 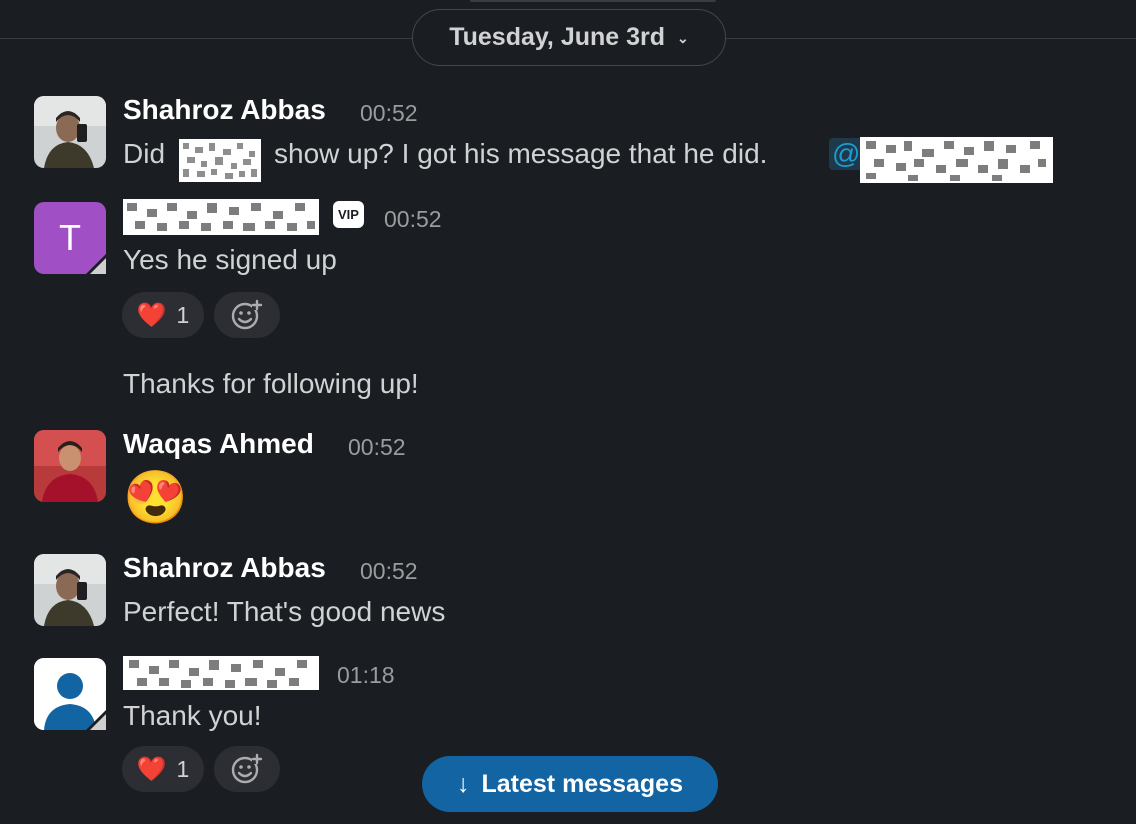 I want to click on redacted-name-image, so click(x=220, y=160).